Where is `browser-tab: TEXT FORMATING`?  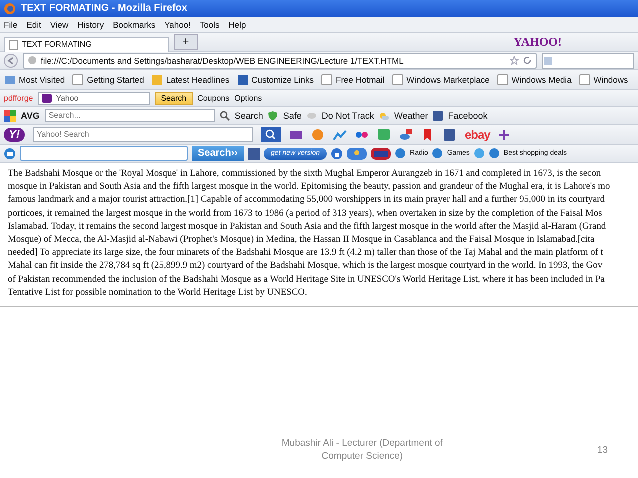
browser-tab: TEXT FORMATING is located at coordinates (86, 44).